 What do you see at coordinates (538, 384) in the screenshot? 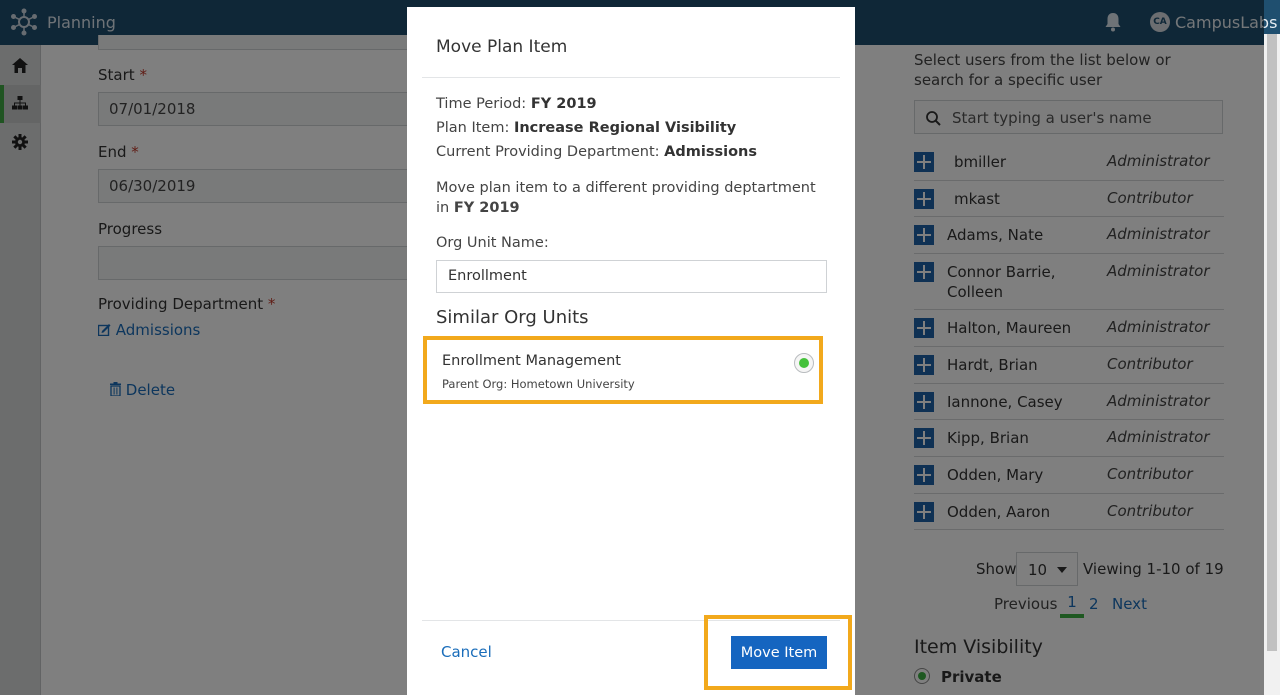
I see `org-unit-parent: Parent Org: Hometown University` at bounding box center [538, 384].